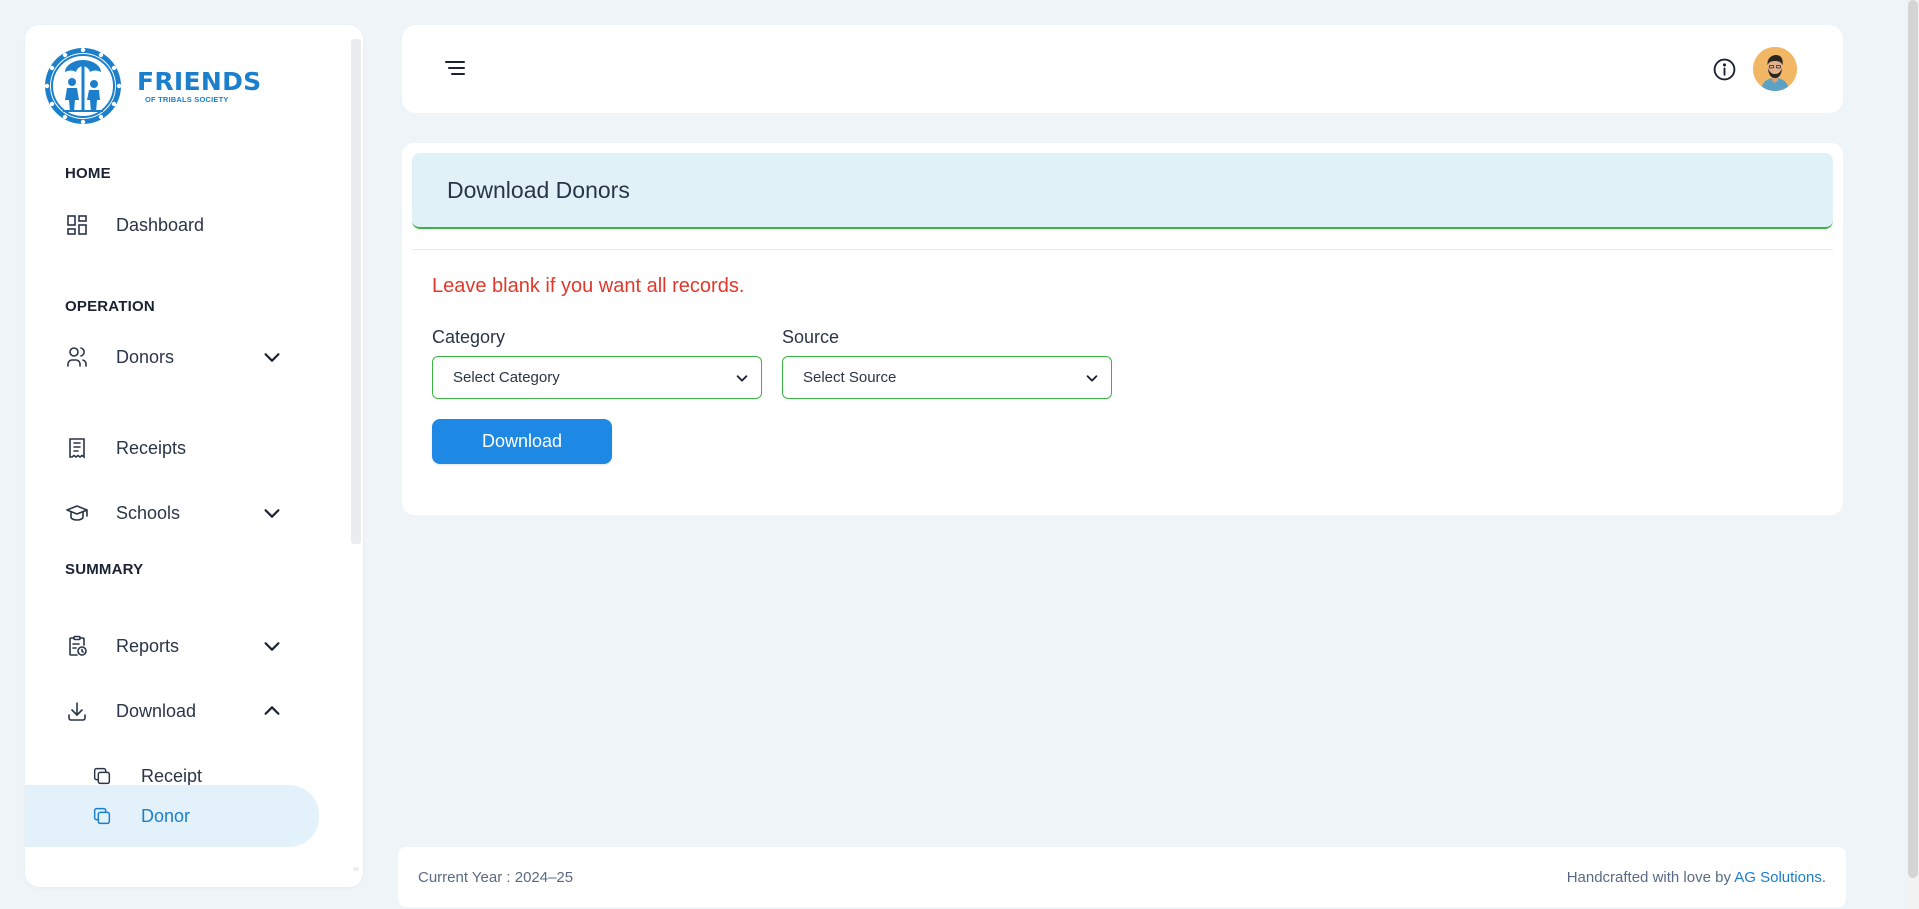  What do you see at coordinates (151, 447) in the screenshot?
I see `sidebar-item-label: Receipts` at bounding box center [151, 447].